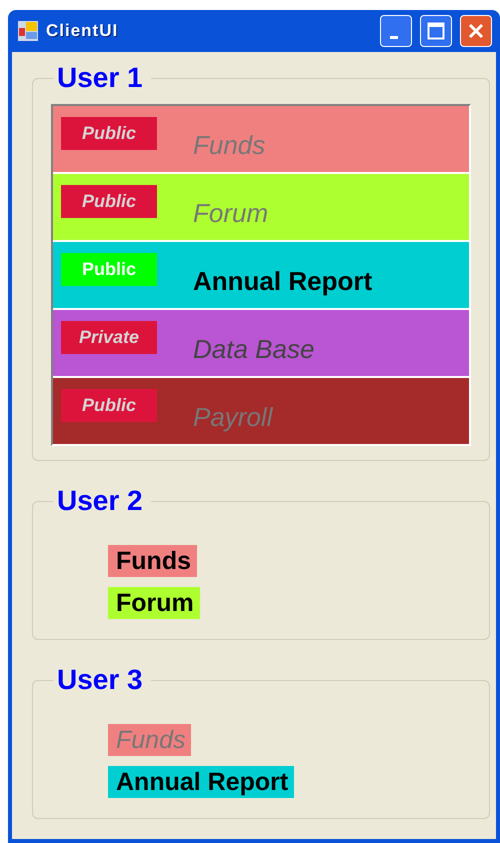  What do you see at coordinates (28, 31) in the screenshot?
I see `app-icon` at bounding box center [28, 31].